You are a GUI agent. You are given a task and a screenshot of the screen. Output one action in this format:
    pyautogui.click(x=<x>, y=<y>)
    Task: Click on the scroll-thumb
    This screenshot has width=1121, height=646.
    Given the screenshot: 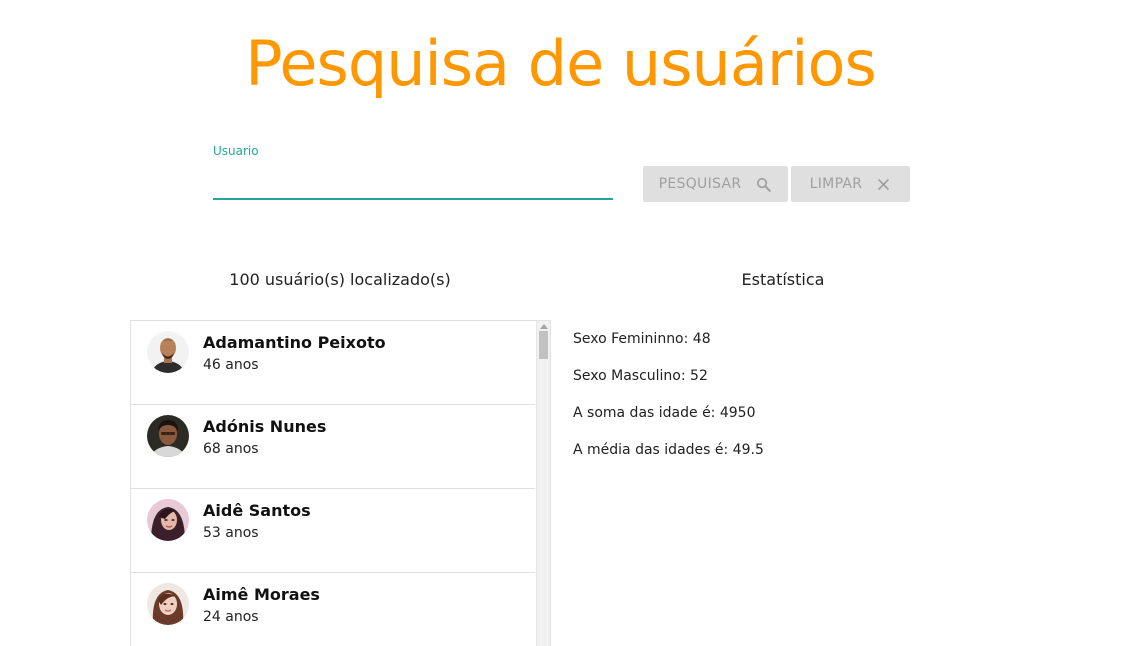 What is the action you would take?
    pyautogui.click(x=543, y=345)
    